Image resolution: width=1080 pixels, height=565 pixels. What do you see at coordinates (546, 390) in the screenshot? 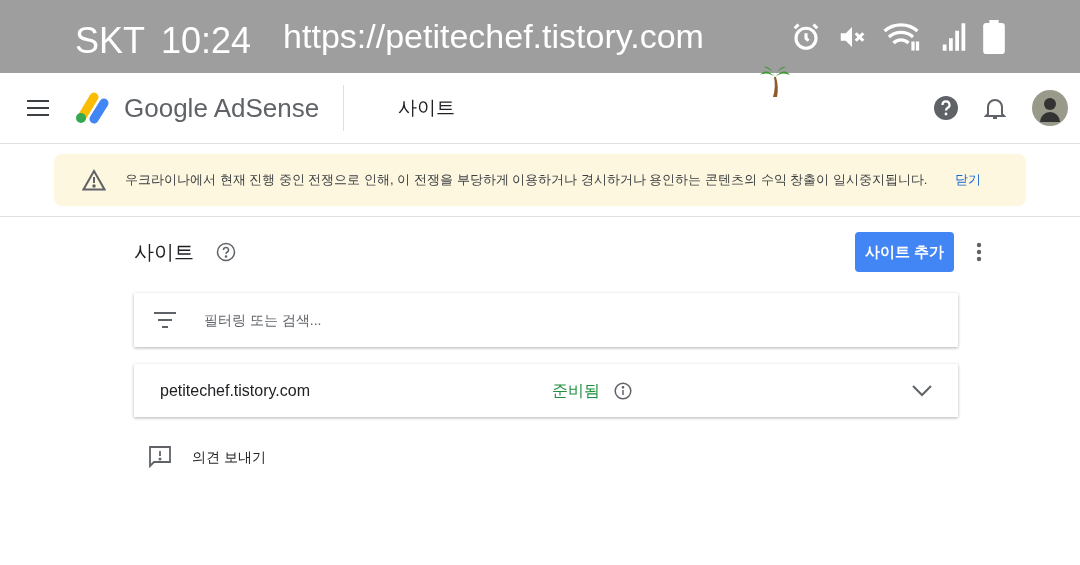
I see `site-row: petitechef.tistory.com 준비됨` at bounding box center [546, 390].